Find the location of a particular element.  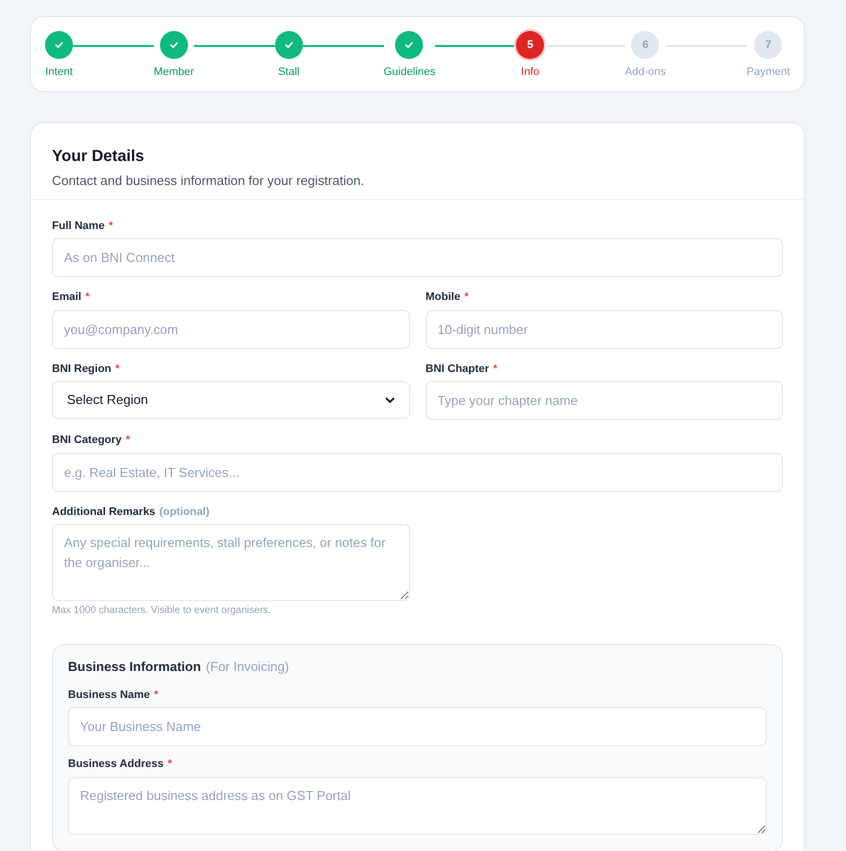

text-field: Type your chapter name is located at coordinates (604, 400).